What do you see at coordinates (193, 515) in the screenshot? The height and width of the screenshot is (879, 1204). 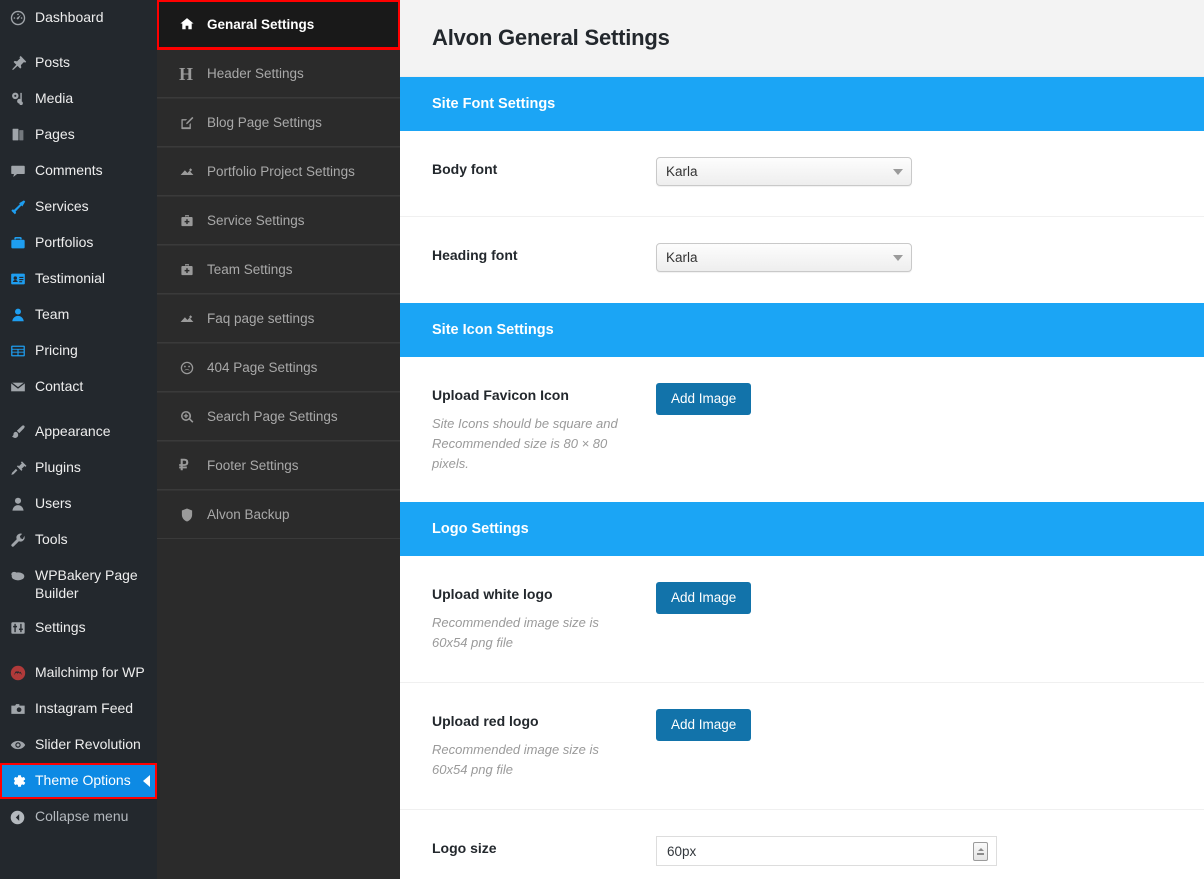 I see `shield-icon` at bounding box center [193, 515].